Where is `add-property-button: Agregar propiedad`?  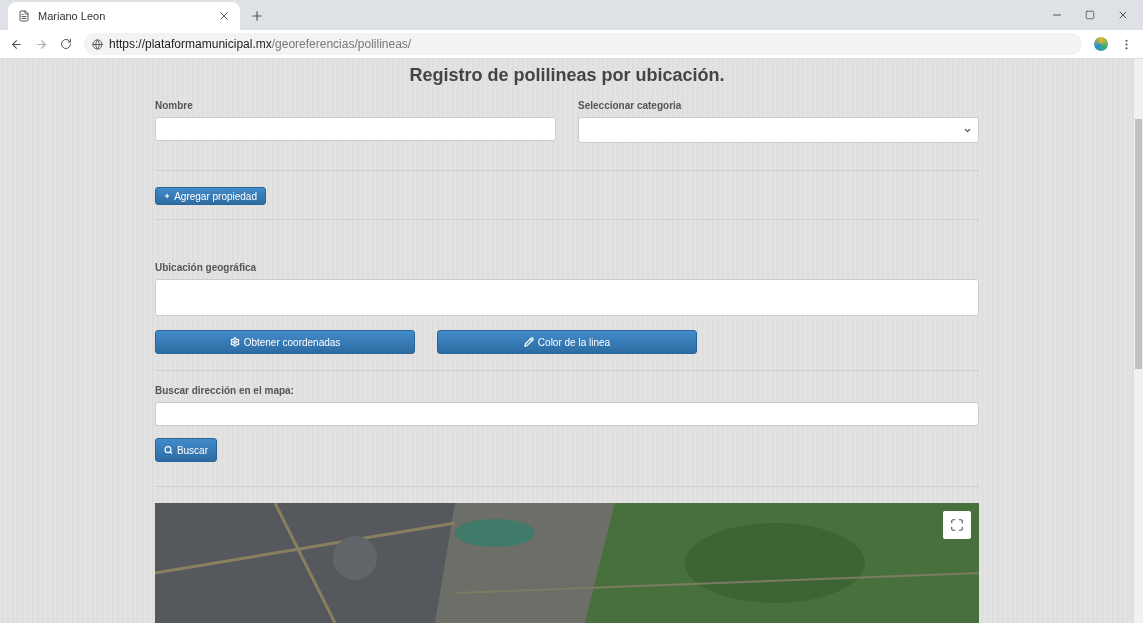
add-property-button: Agregar propiedad is located at coordinates (210, 196).